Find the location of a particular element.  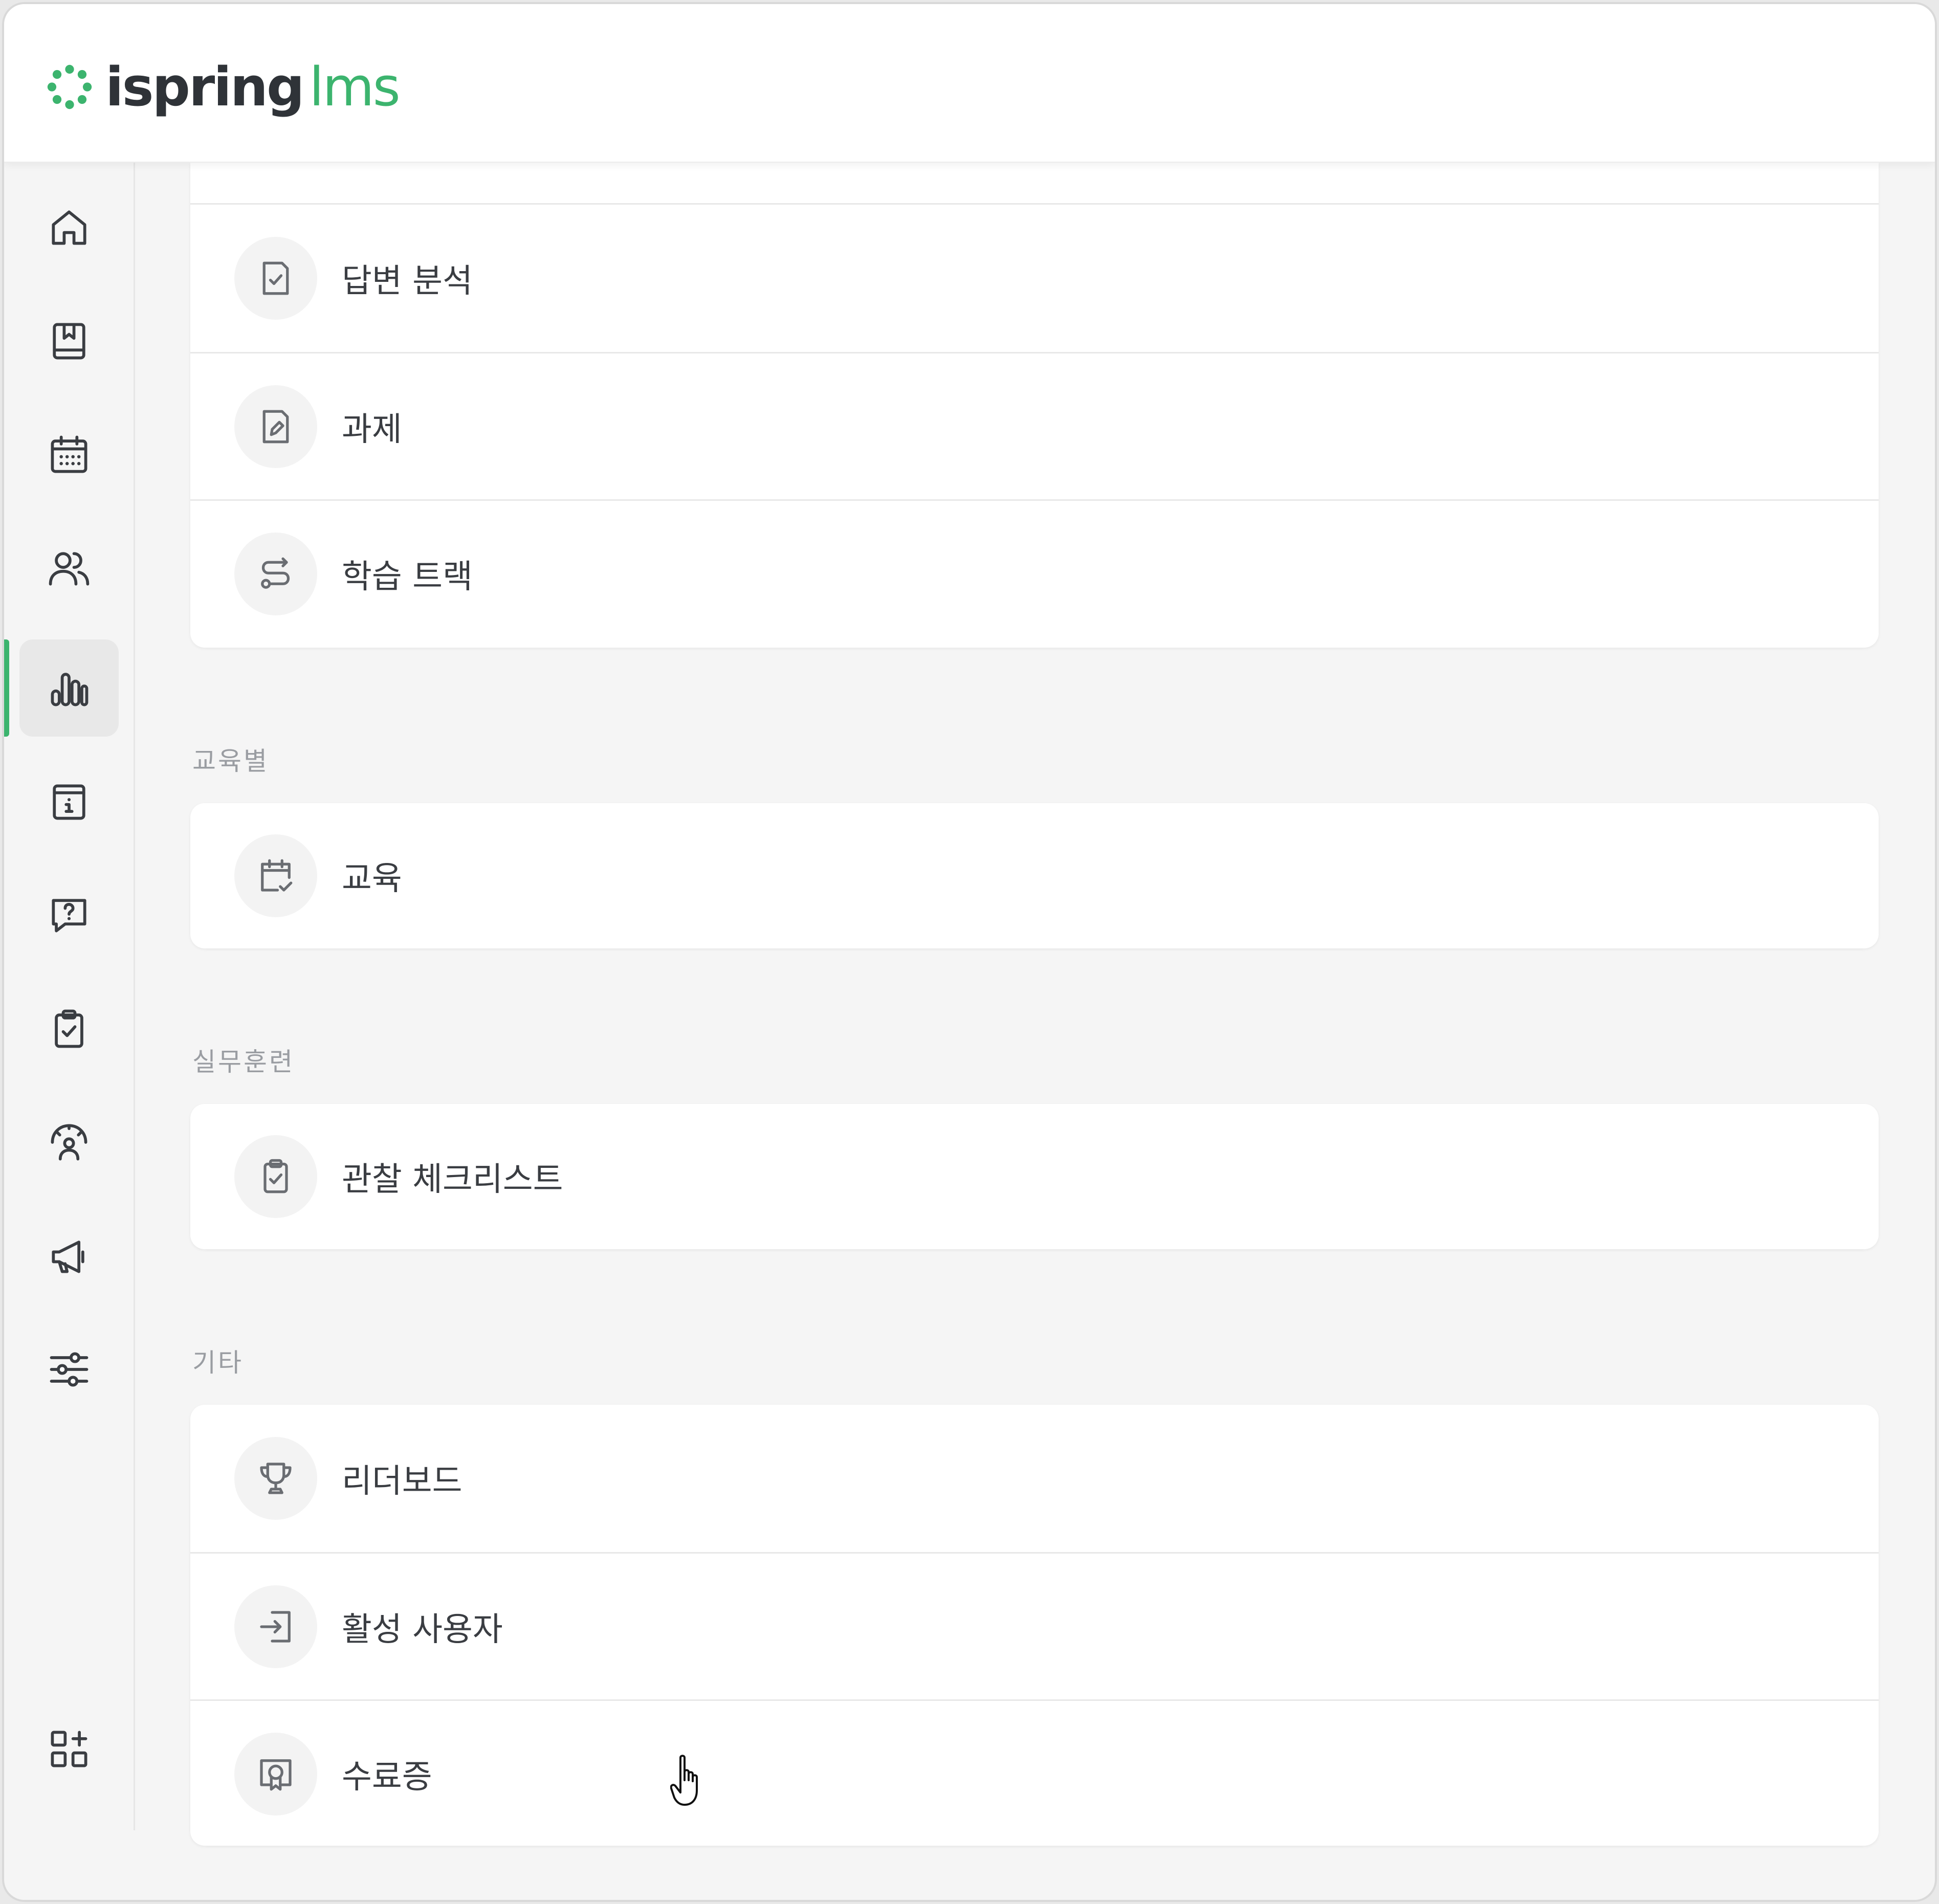

report-item-label: 답변 분석 is located at coordinates (407, 281).